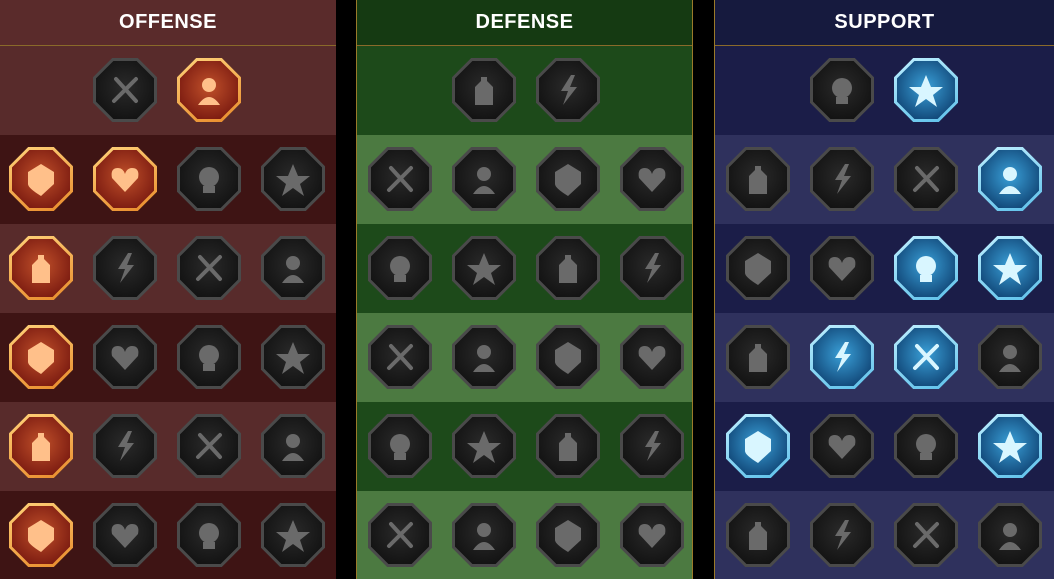 The height and width of the screenshot is (579, 1054). I want to click on shadow-figures-icon, so click(1010, 268).